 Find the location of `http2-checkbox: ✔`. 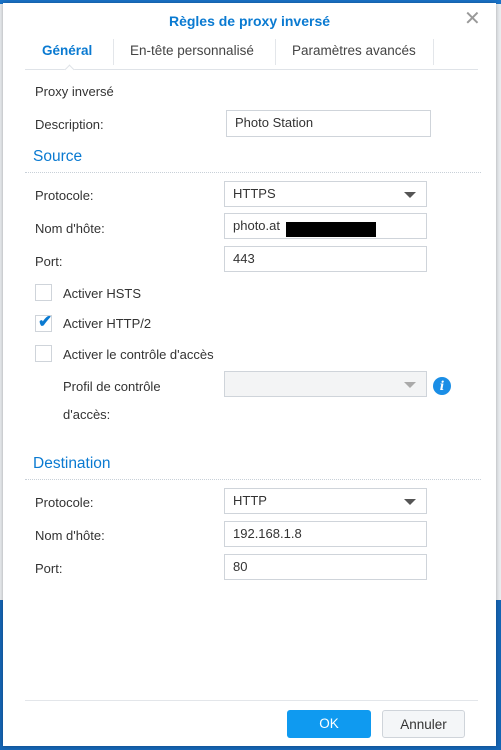

http2-checkbox: ✔ is located at coordinates (44, 322).